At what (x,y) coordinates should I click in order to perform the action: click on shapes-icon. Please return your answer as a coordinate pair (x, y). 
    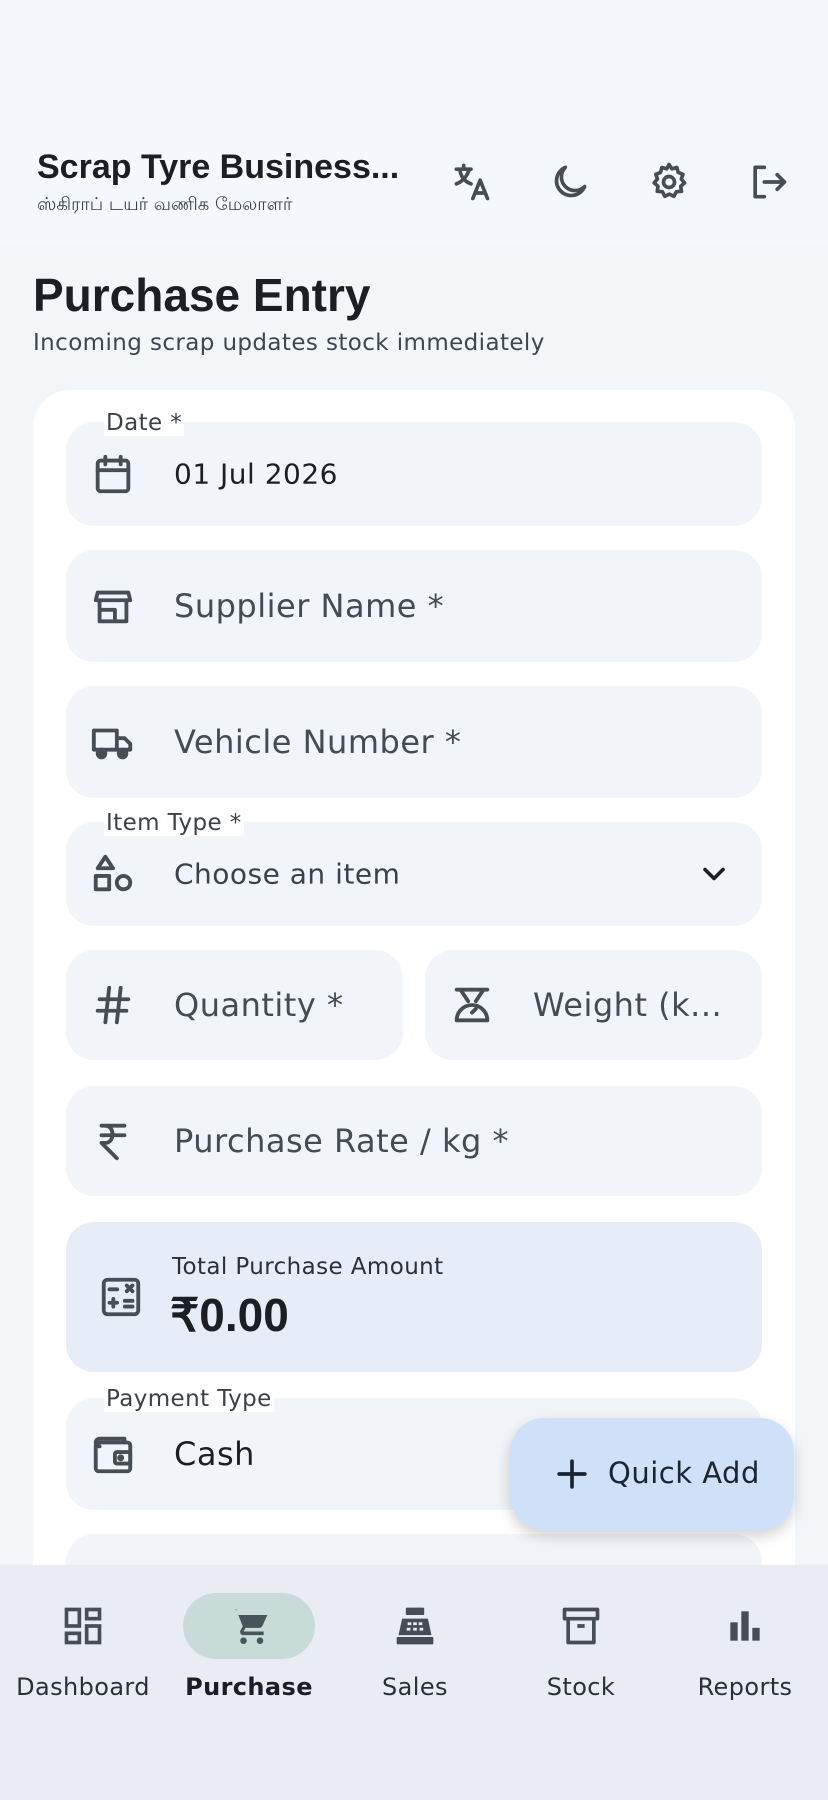
    Looking at the image, I should click on (113, 874).